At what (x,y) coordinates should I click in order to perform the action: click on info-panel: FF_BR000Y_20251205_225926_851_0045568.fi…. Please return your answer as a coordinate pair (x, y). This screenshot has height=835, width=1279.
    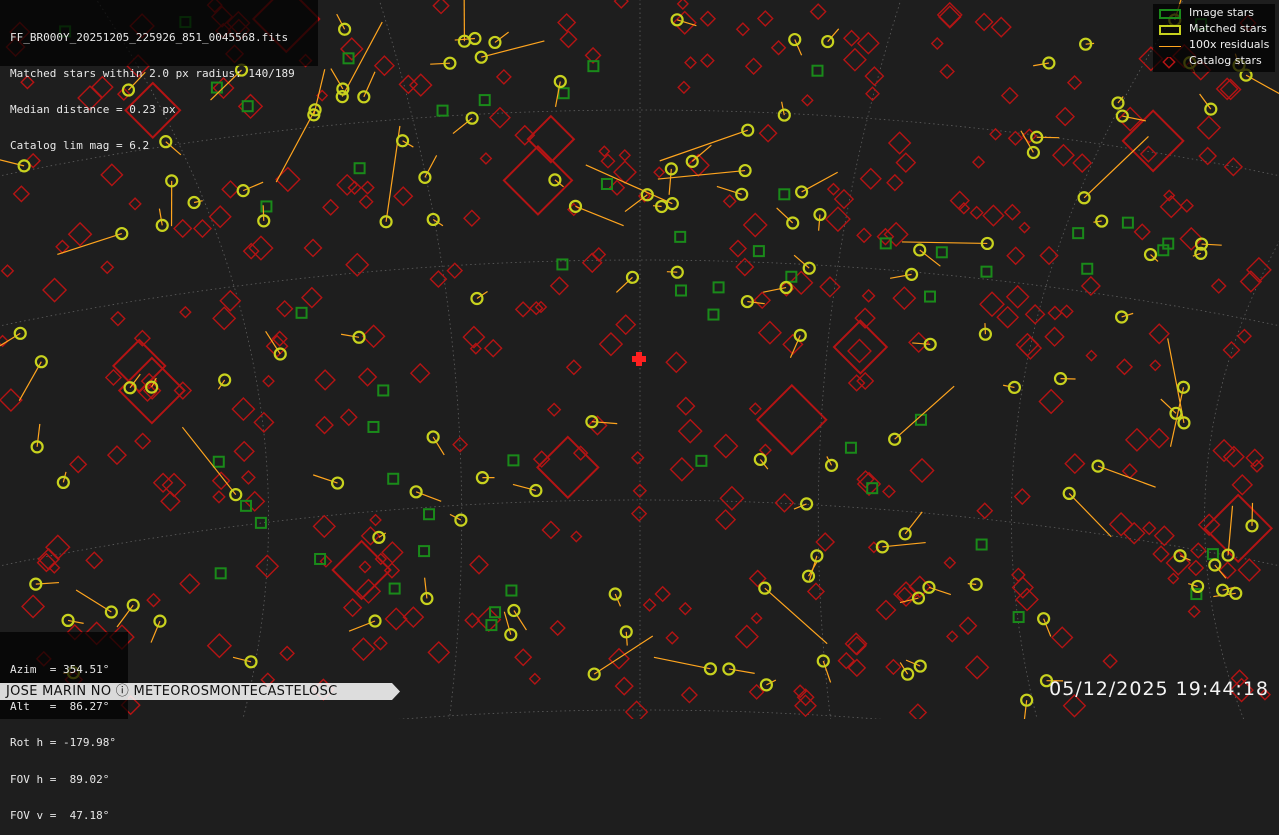
    Looking at the image, I should click on (159, 33).